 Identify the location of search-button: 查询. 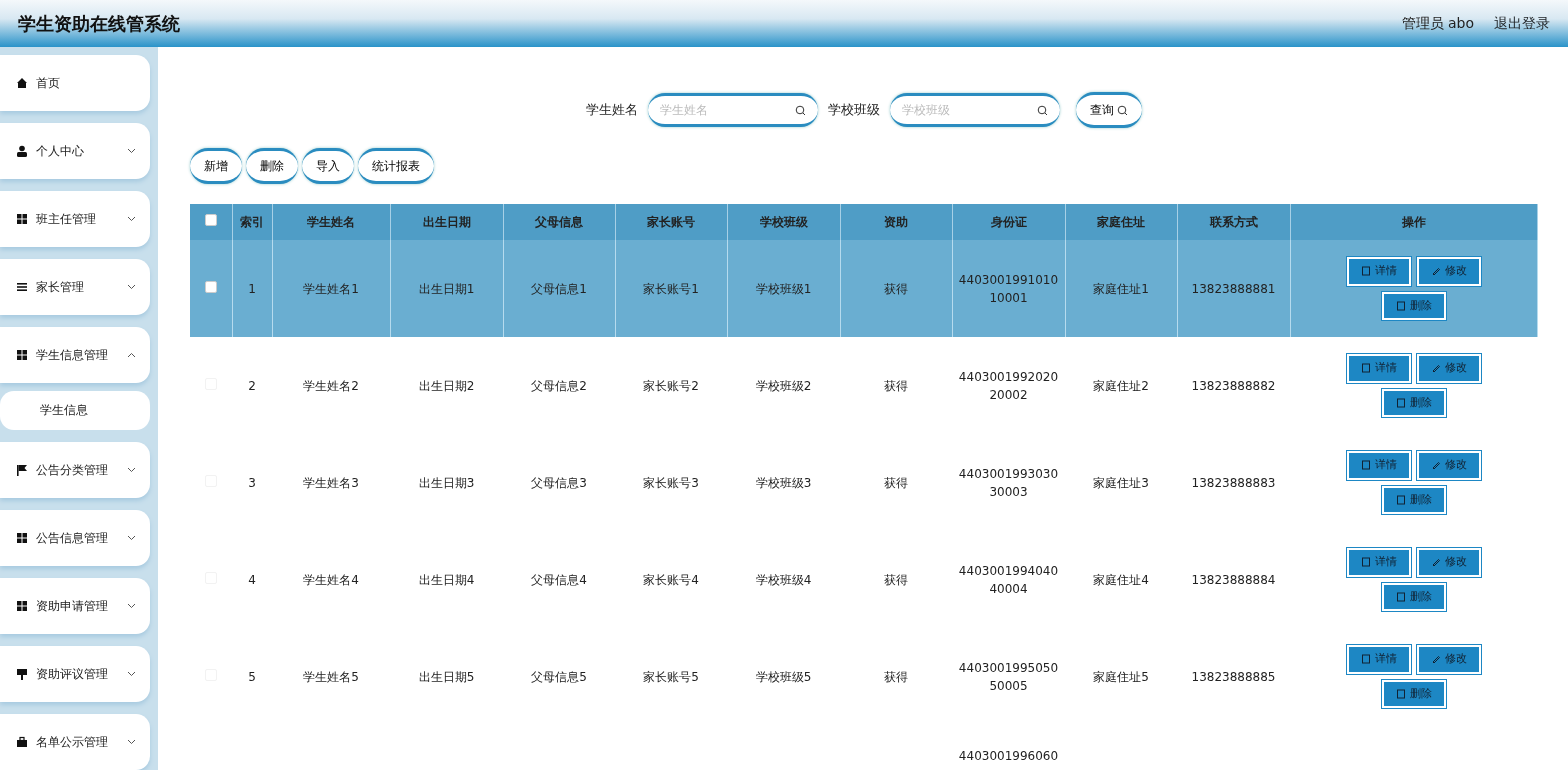
(1109, 110).